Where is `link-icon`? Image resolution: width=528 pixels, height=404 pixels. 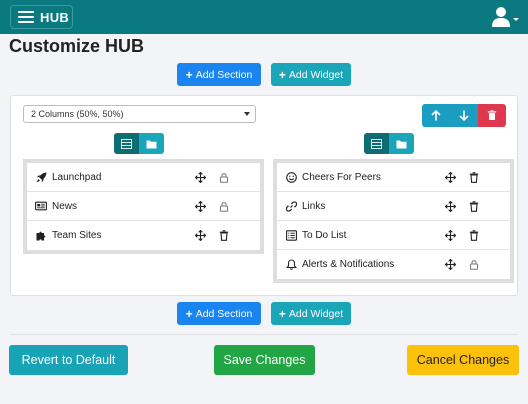 link-icon is located at coordinates (291, 206).